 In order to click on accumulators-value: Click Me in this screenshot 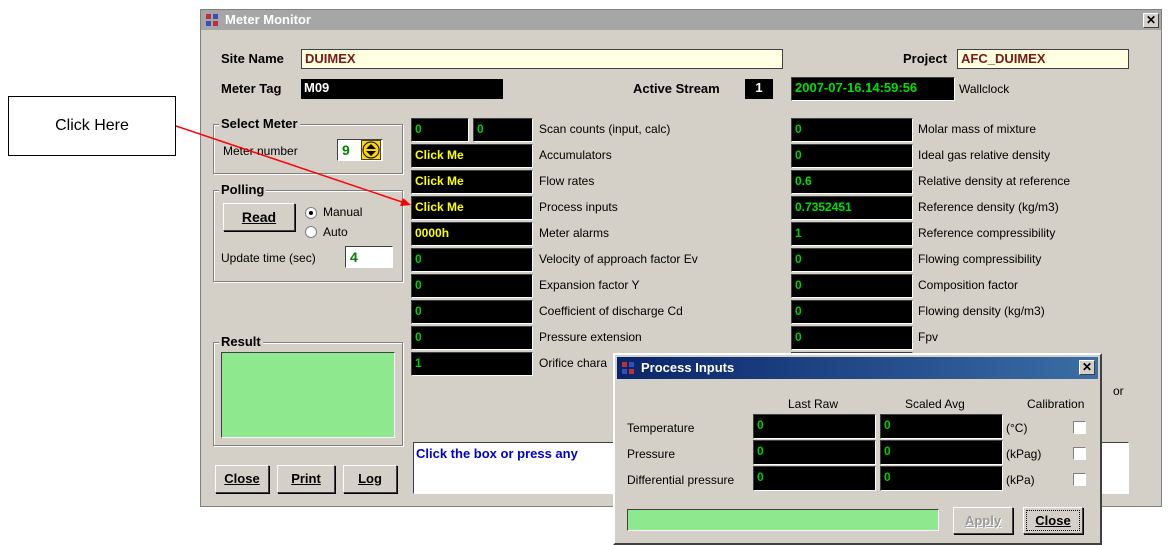, I will do `click(472, 156)`.